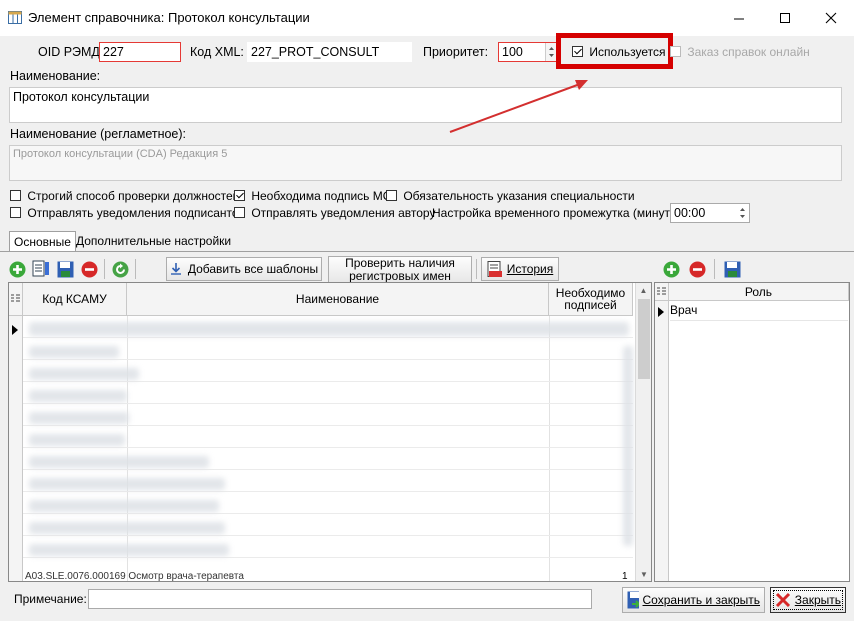  I want to click on time-setting-field: 00:00, so click(710, 213).